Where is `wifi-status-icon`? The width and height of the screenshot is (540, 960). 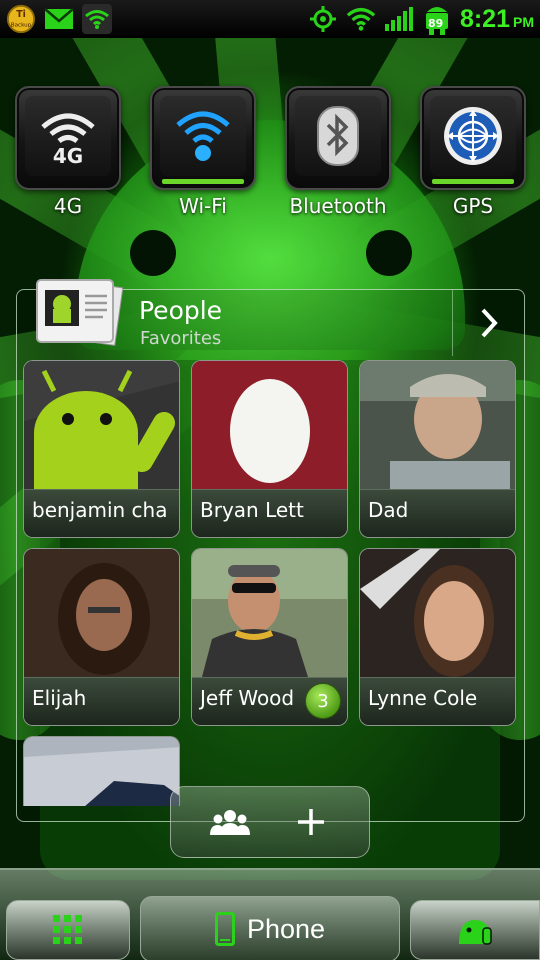
wifi-status-icon is located at coordinates (97, 19).